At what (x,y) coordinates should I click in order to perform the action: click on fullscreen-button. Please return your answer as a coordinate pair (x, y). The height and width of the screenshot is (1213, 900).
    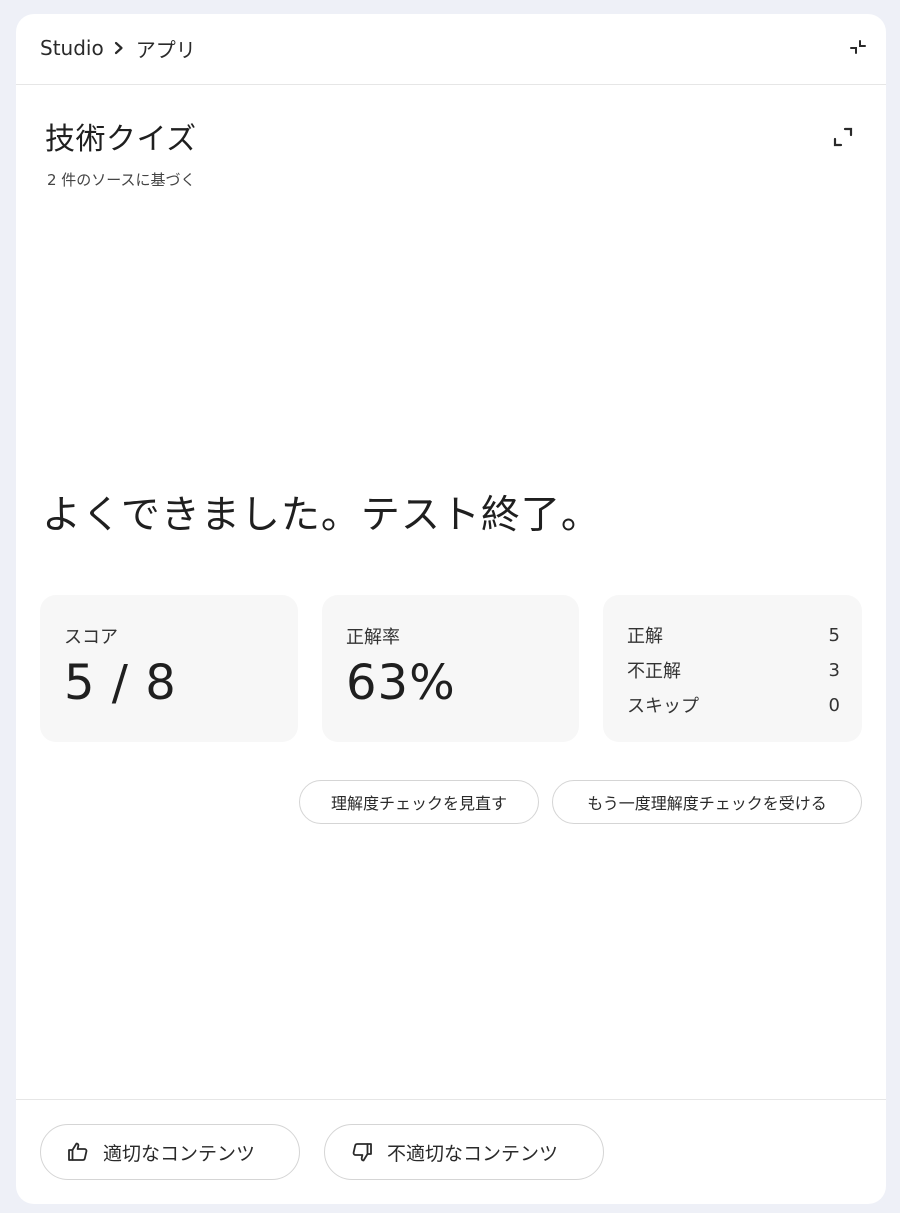
    Looking at the image, I should click on (843, 139).